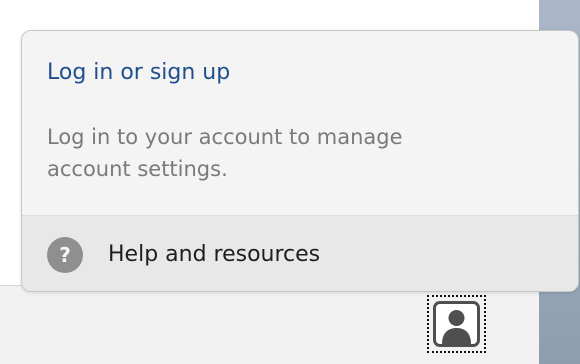  I want to click on help-and-resources-label: Help and resources, so click(214, 254).